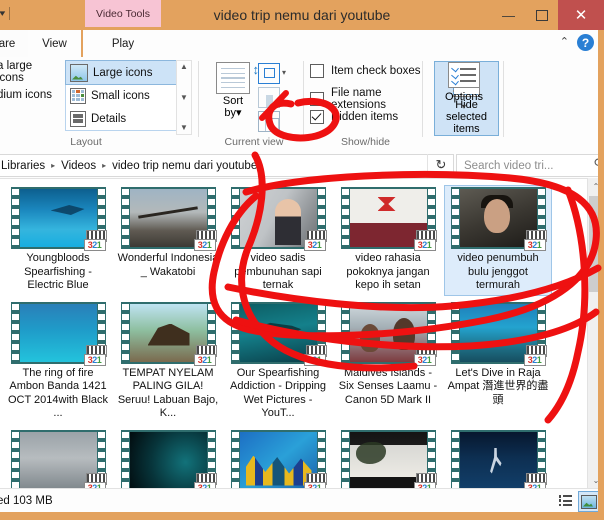  I want to click on navigation-pane-row: ▾, so click(280, 73).